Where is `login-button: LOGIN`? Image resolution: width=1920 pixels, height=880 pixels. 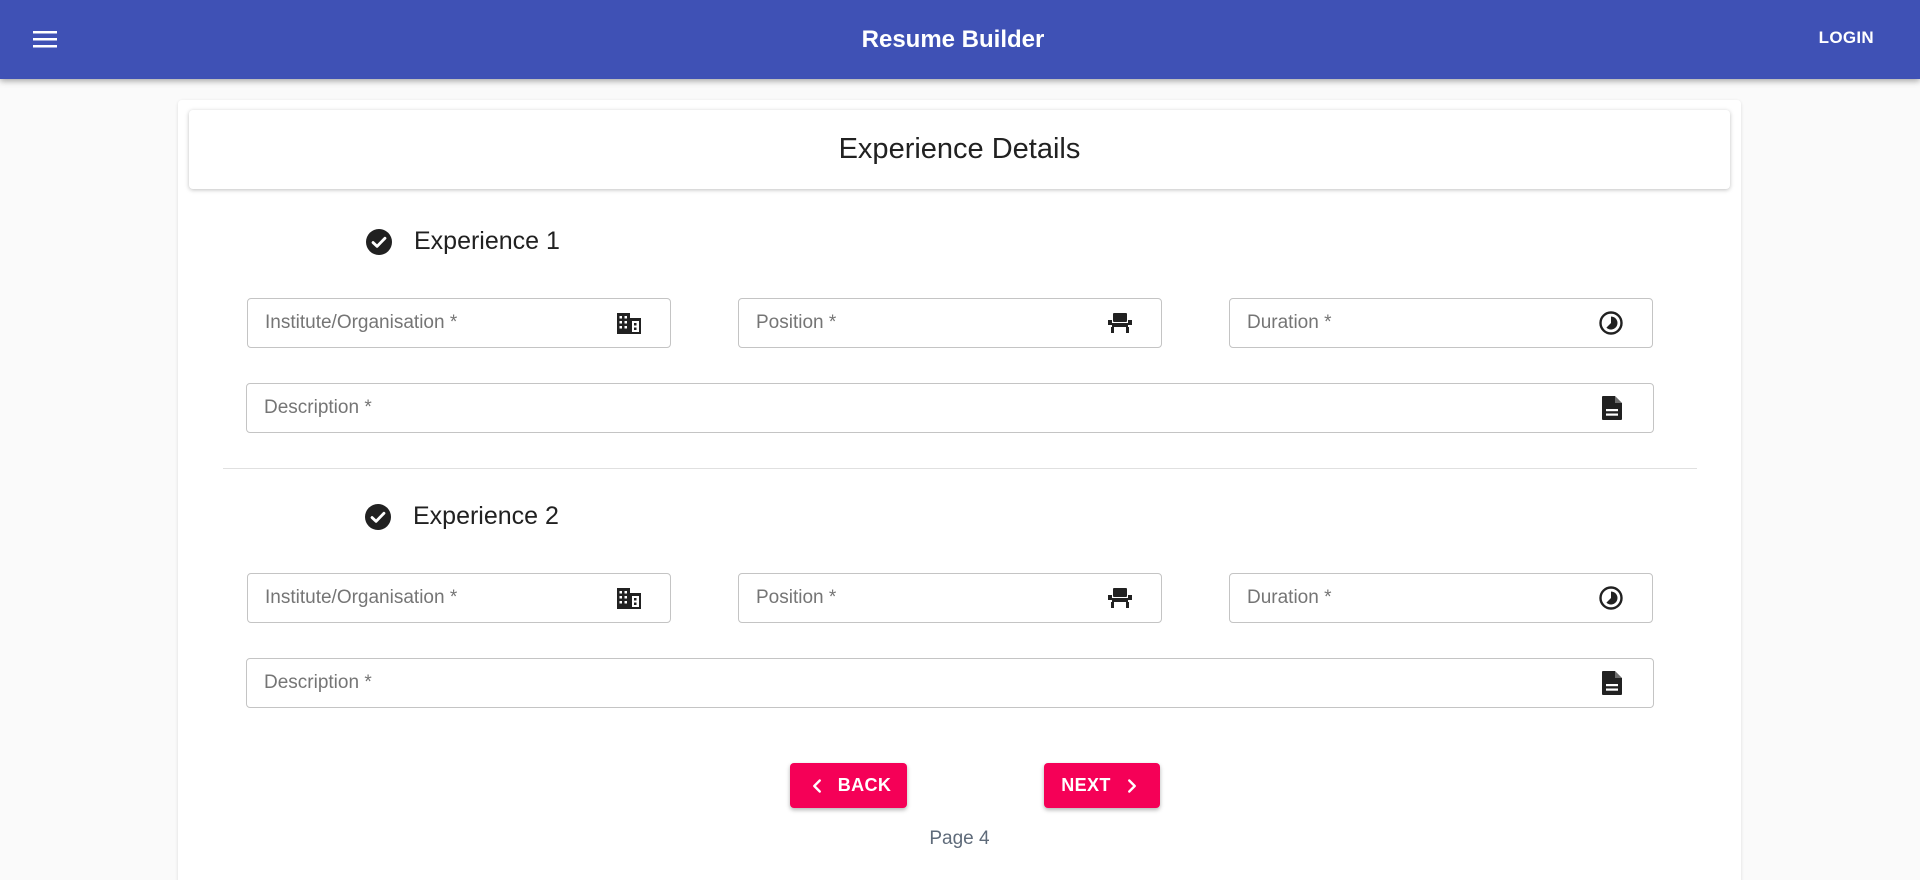 login-button: LOGIN is located at coordinates (1846, 38).